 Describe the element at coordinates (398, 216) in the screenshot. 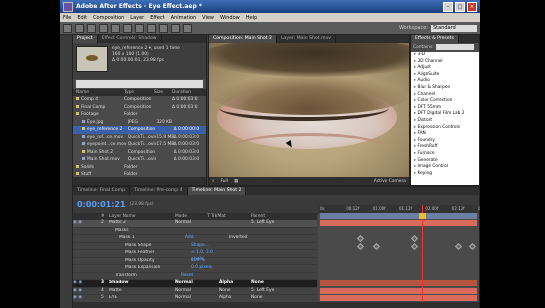

I see `work-area-bar` at that location.